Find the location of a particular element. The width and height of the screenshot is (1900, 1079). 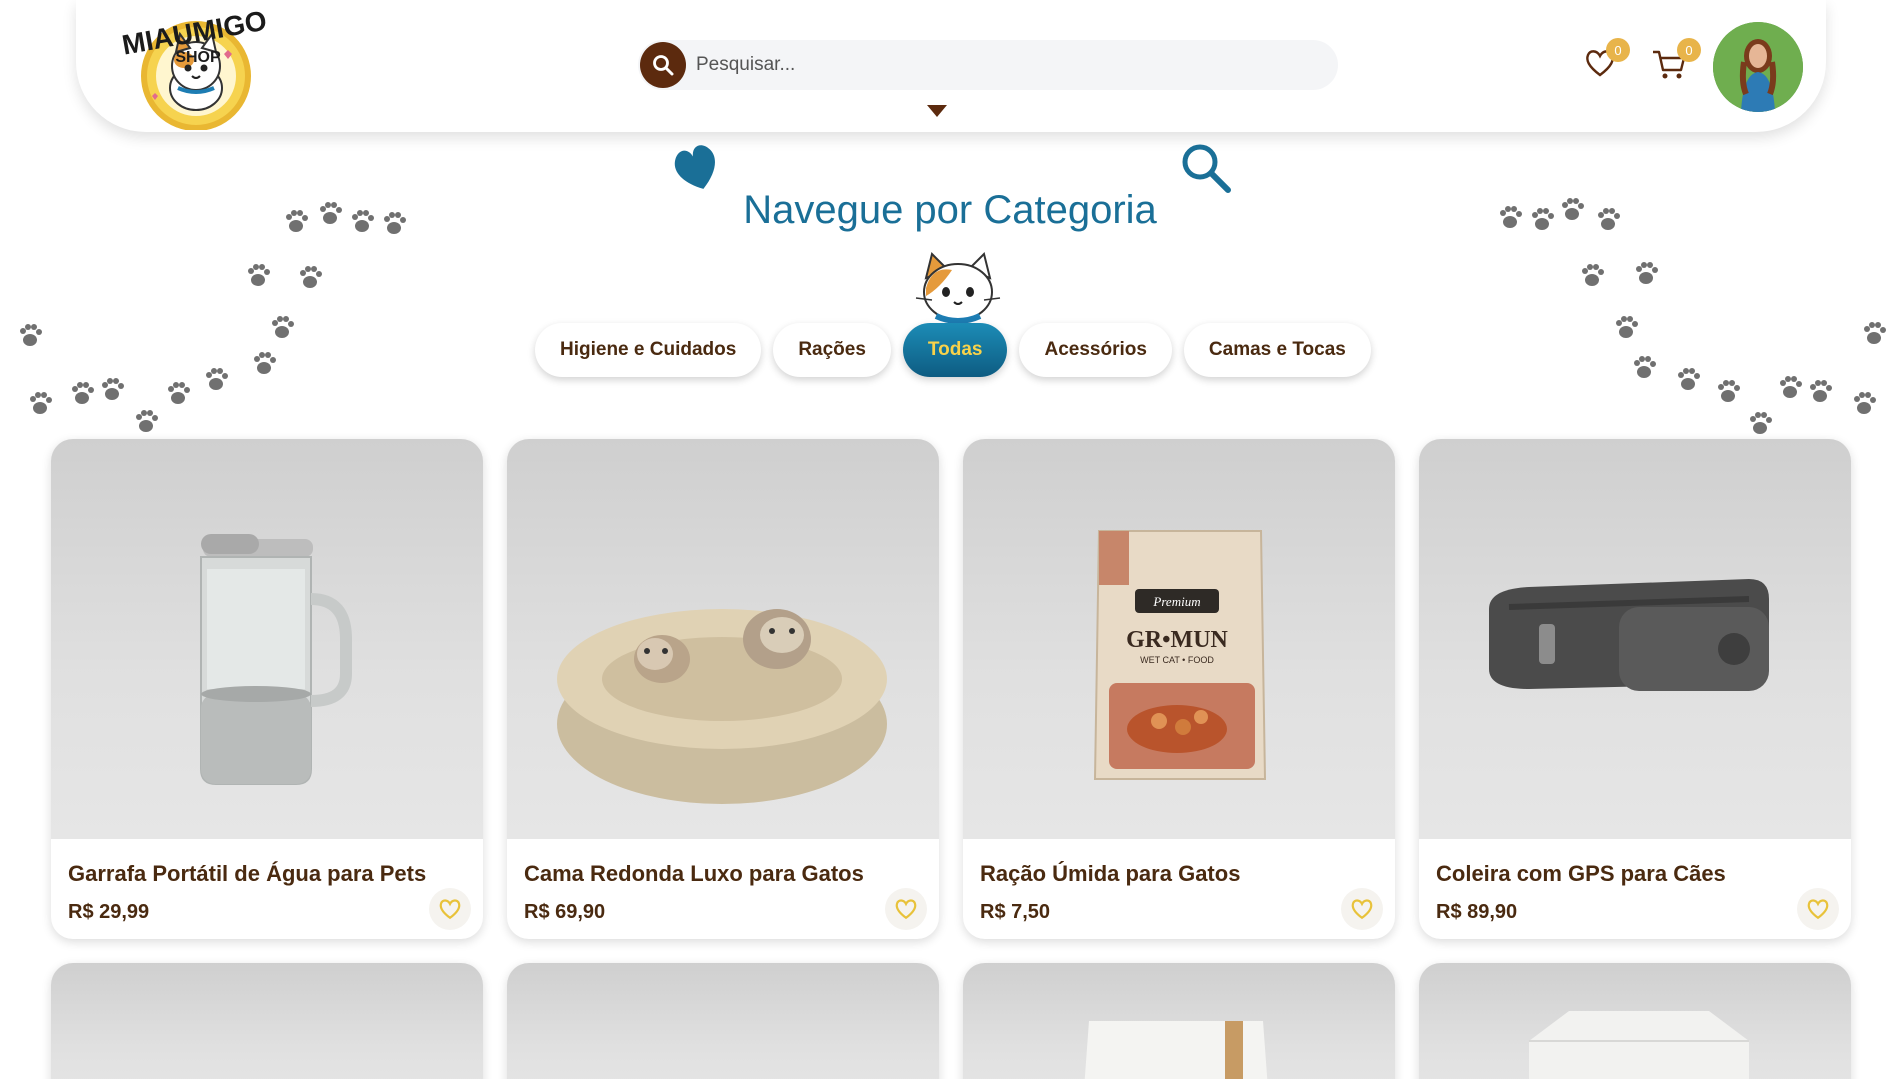

product-image: Premium GR•MUN WET CAT • FOOD is located at coordinates (1179, 639).